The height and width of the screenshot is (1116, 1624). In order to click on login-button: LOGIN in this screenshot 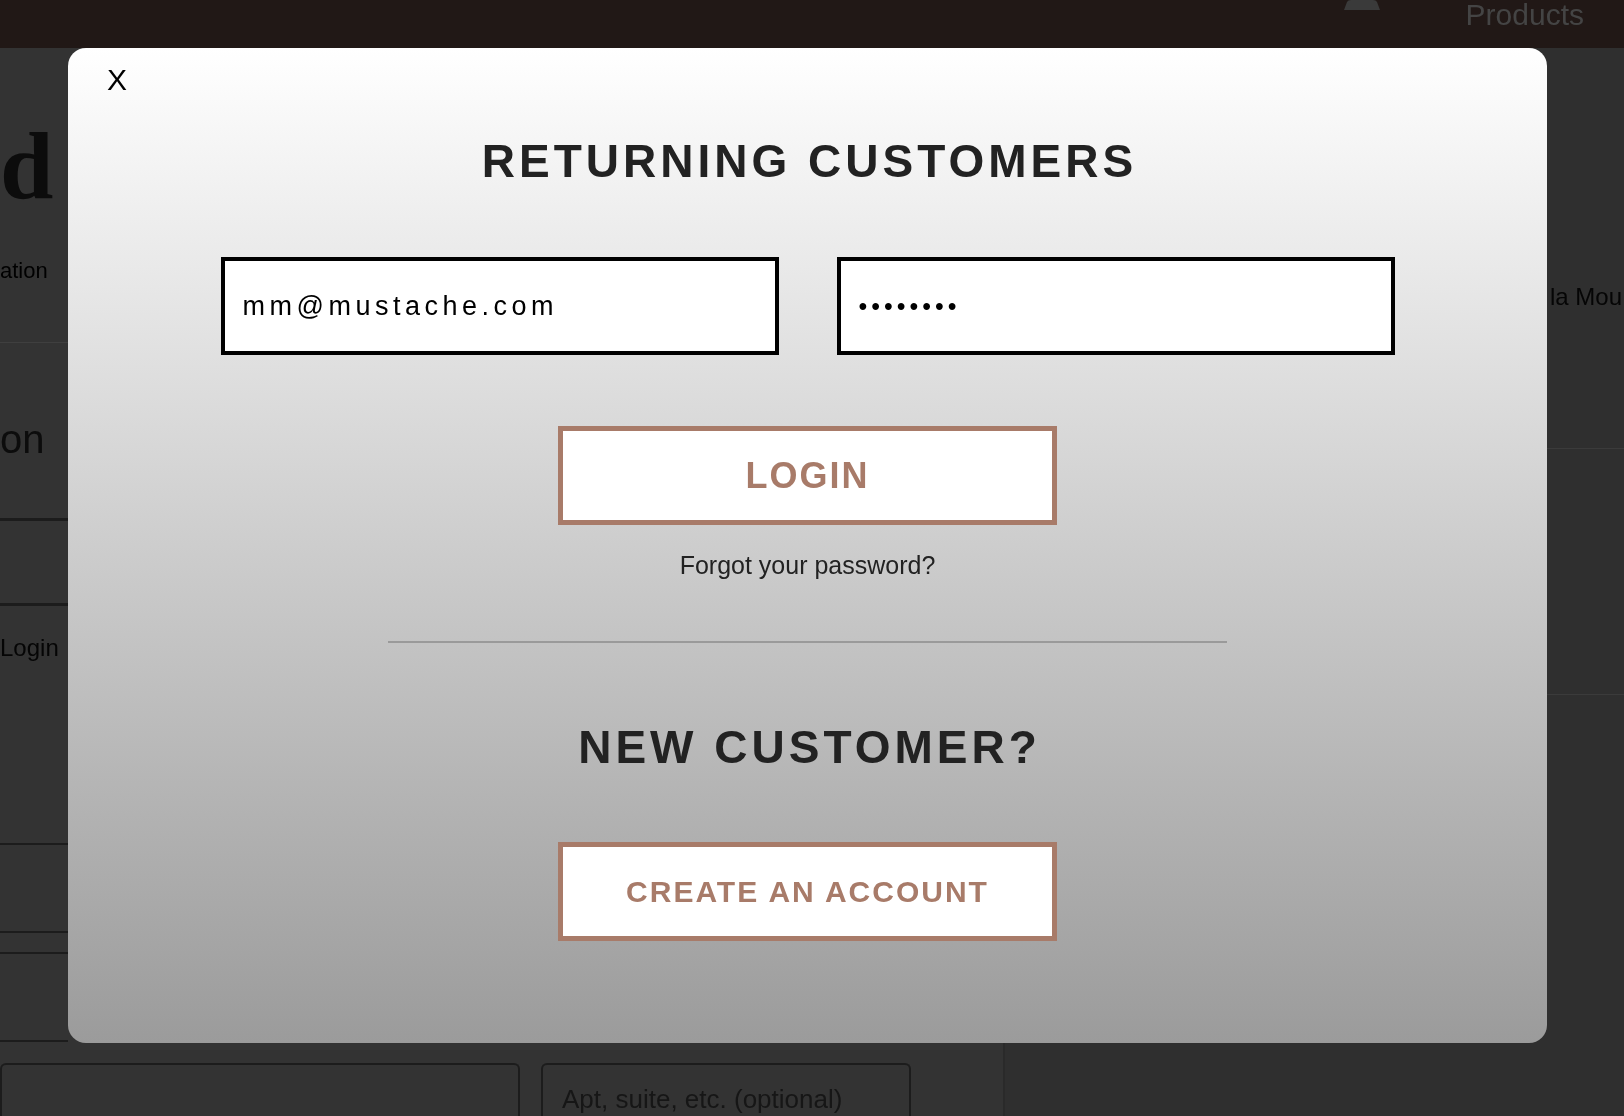, I will do `click(807, 475)`.